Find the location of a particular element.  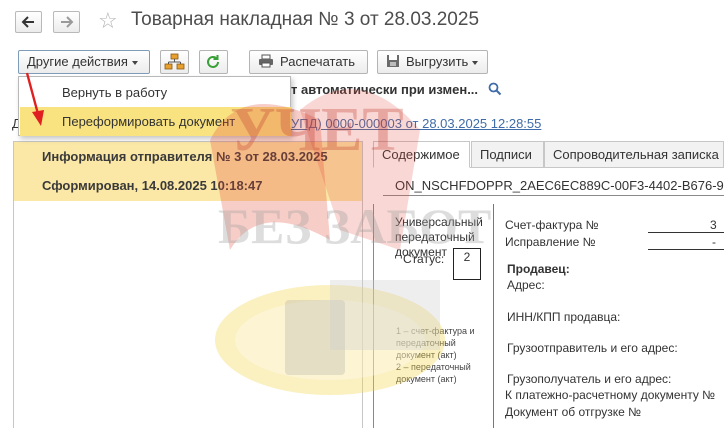

document-column-divider is located at coordinates (493, 316).